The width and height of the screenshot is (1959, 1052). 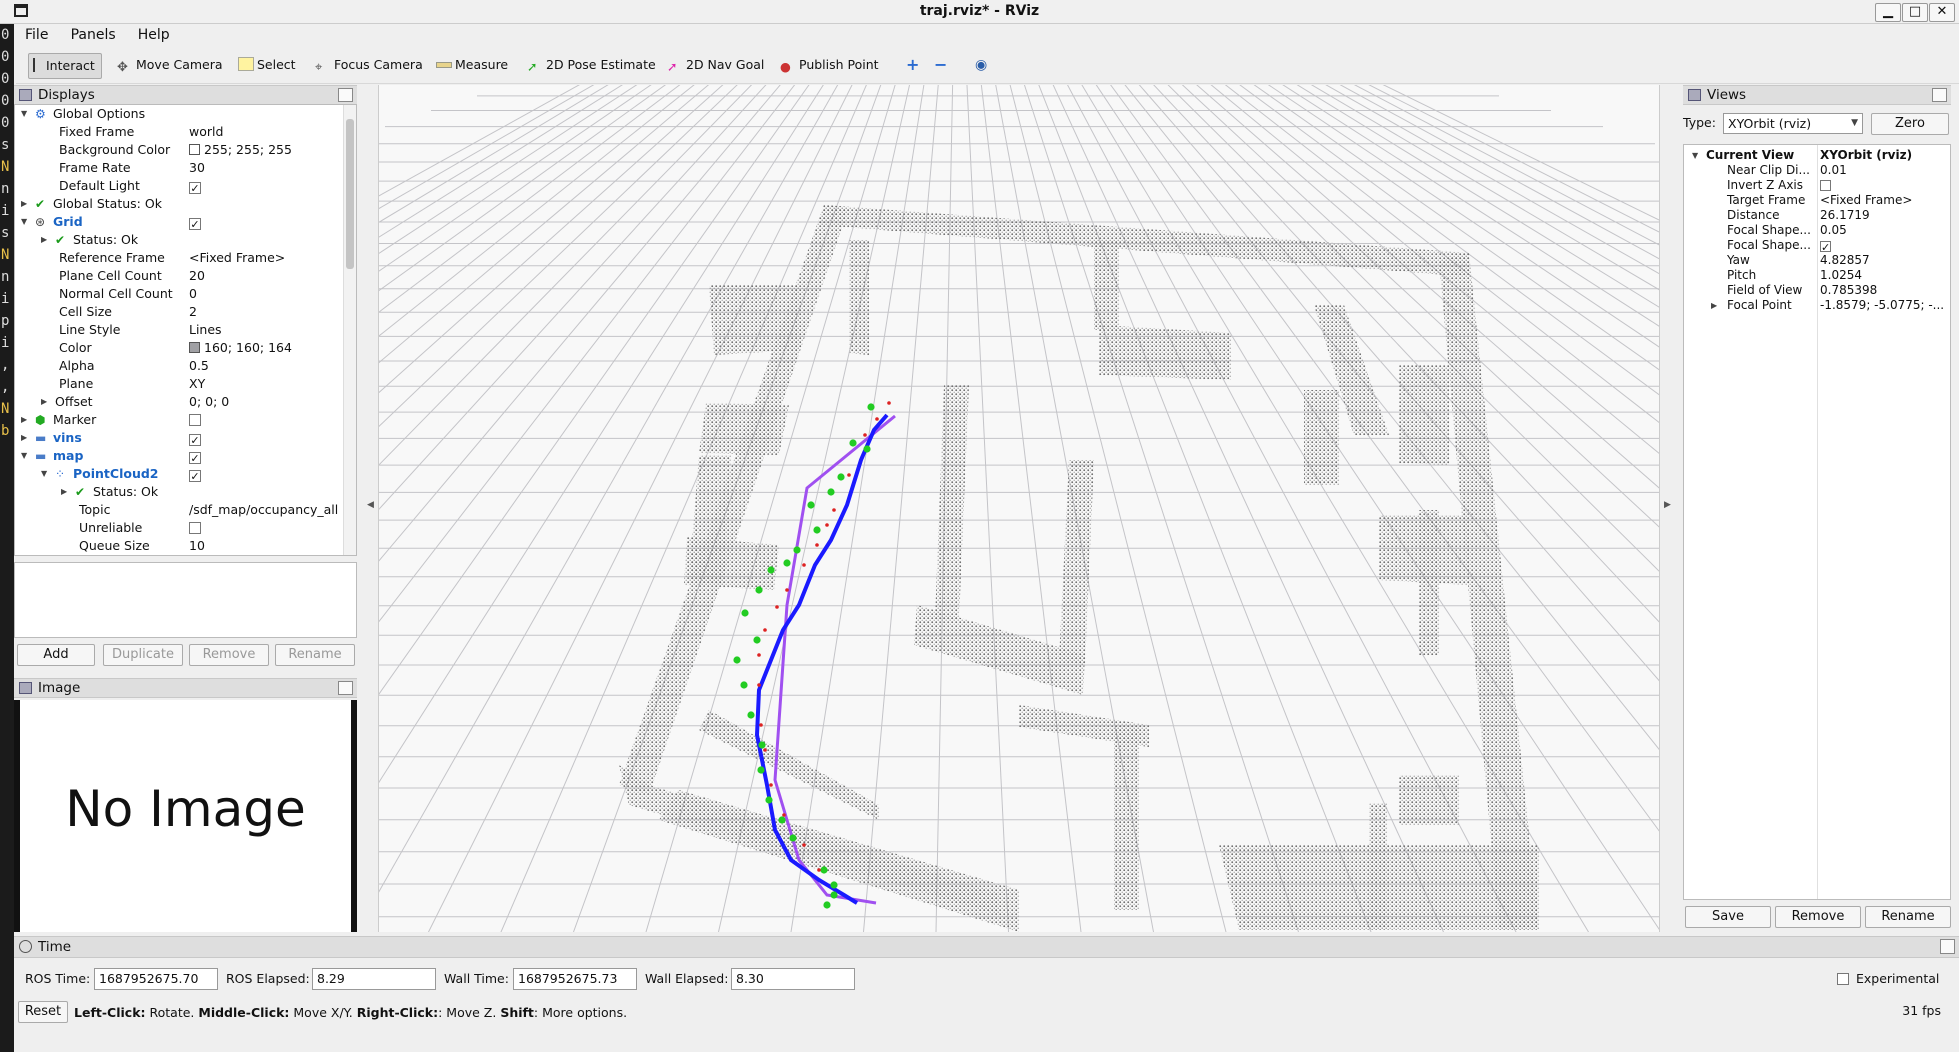 I want to click on display-row: ▼ ⊛ Grid ✓, so click(x=179, y=222).